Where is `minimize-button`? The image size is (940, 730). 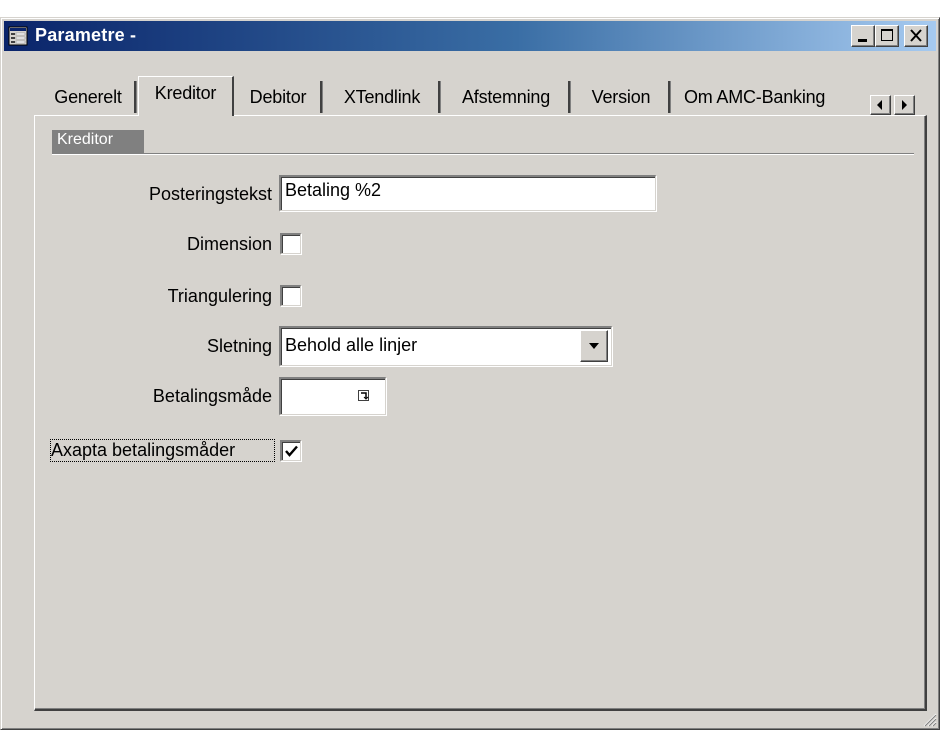 minimize-button is located at coordinates (863, 36).